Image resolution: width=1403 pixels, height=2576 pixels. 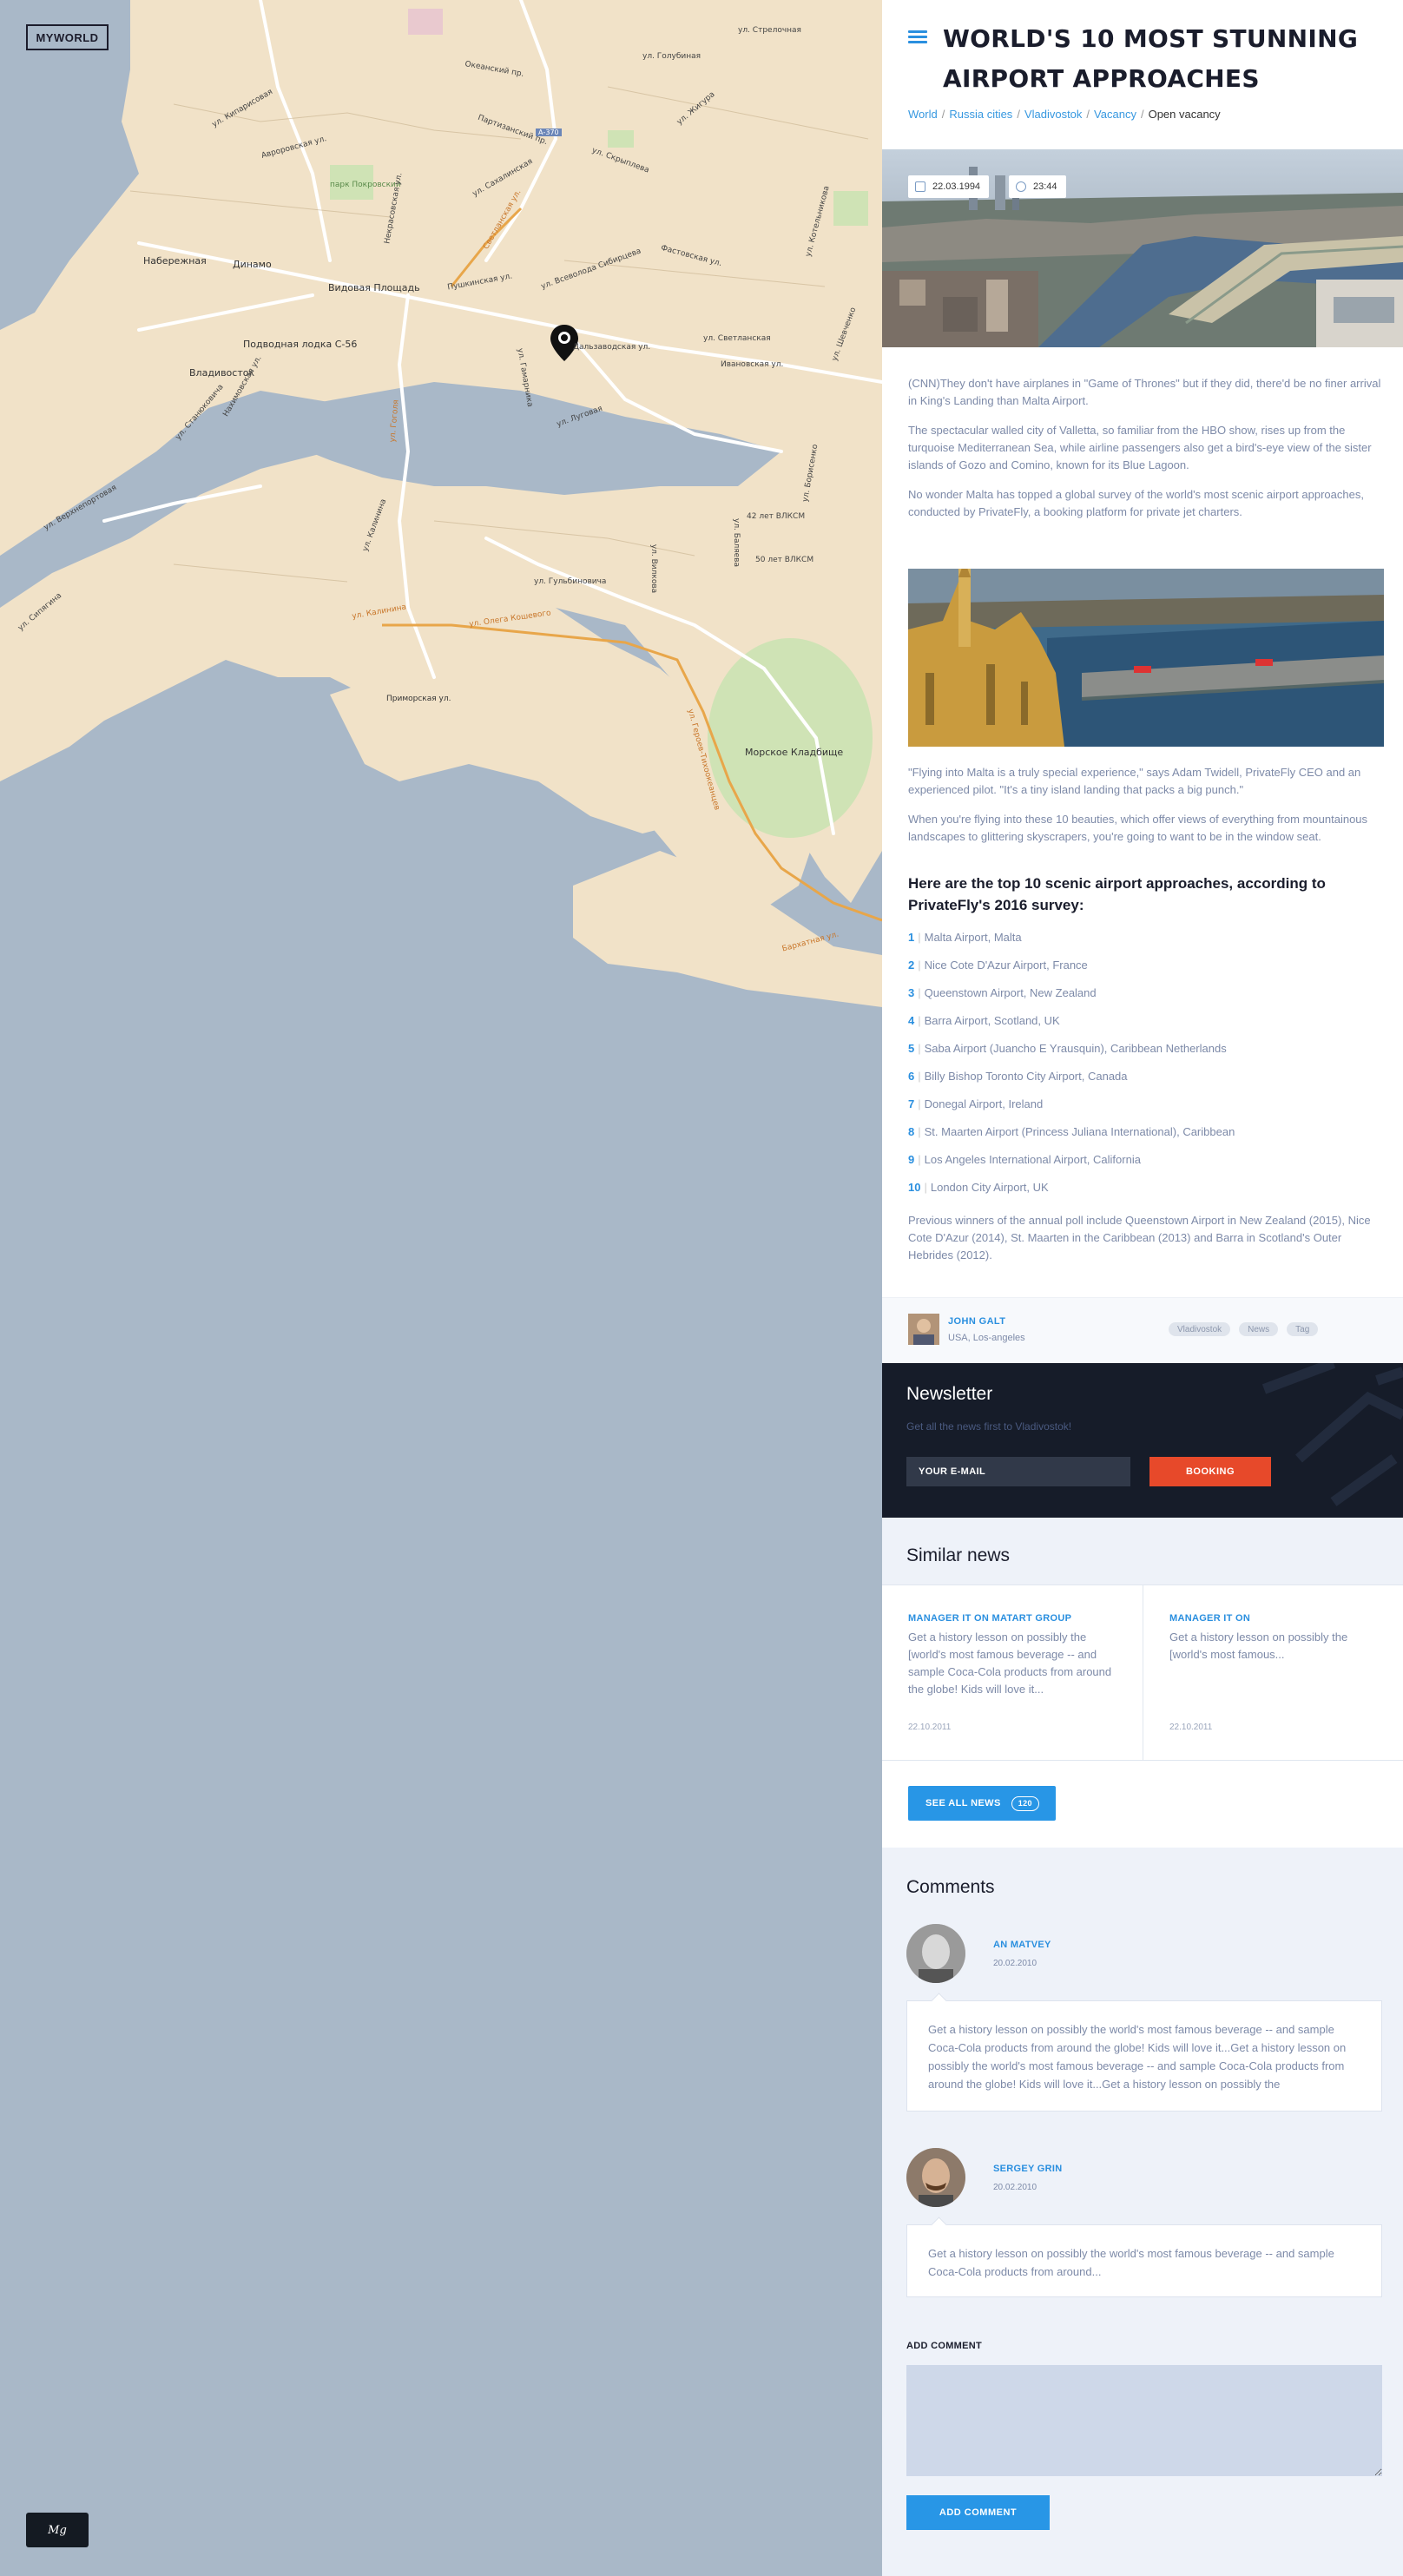 I want to click on news-count-badge: 120, so click(x=1025, y=1803).